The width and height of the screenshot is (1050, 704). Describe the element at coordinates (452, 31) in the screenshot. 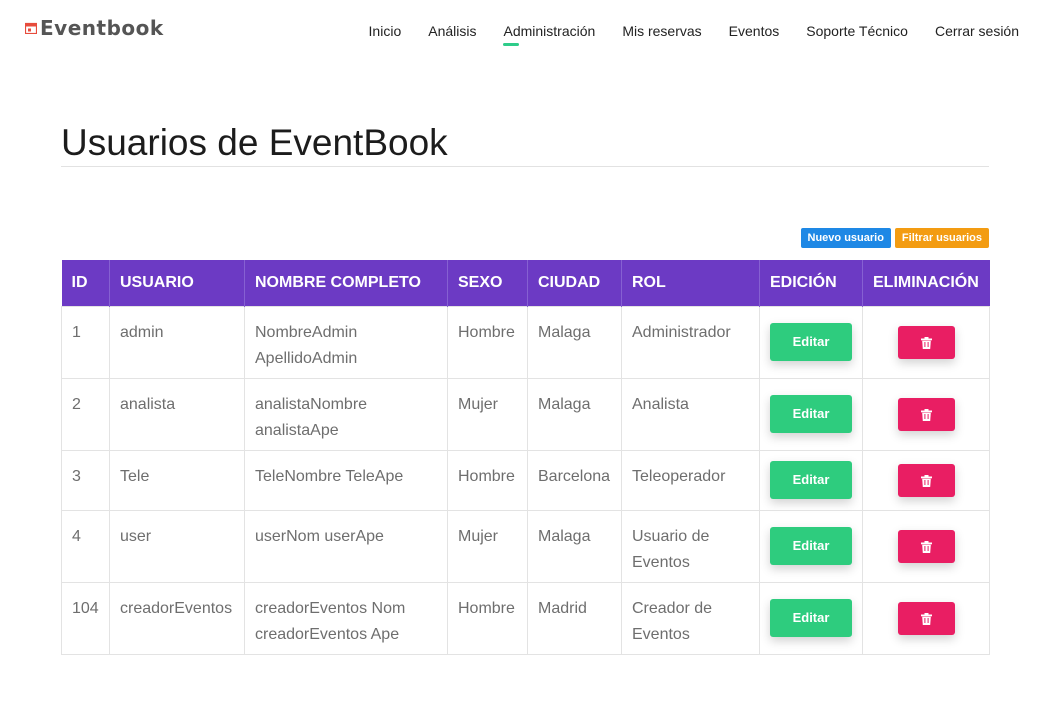

I see `nav-item-analisis: Análisis` at that location.